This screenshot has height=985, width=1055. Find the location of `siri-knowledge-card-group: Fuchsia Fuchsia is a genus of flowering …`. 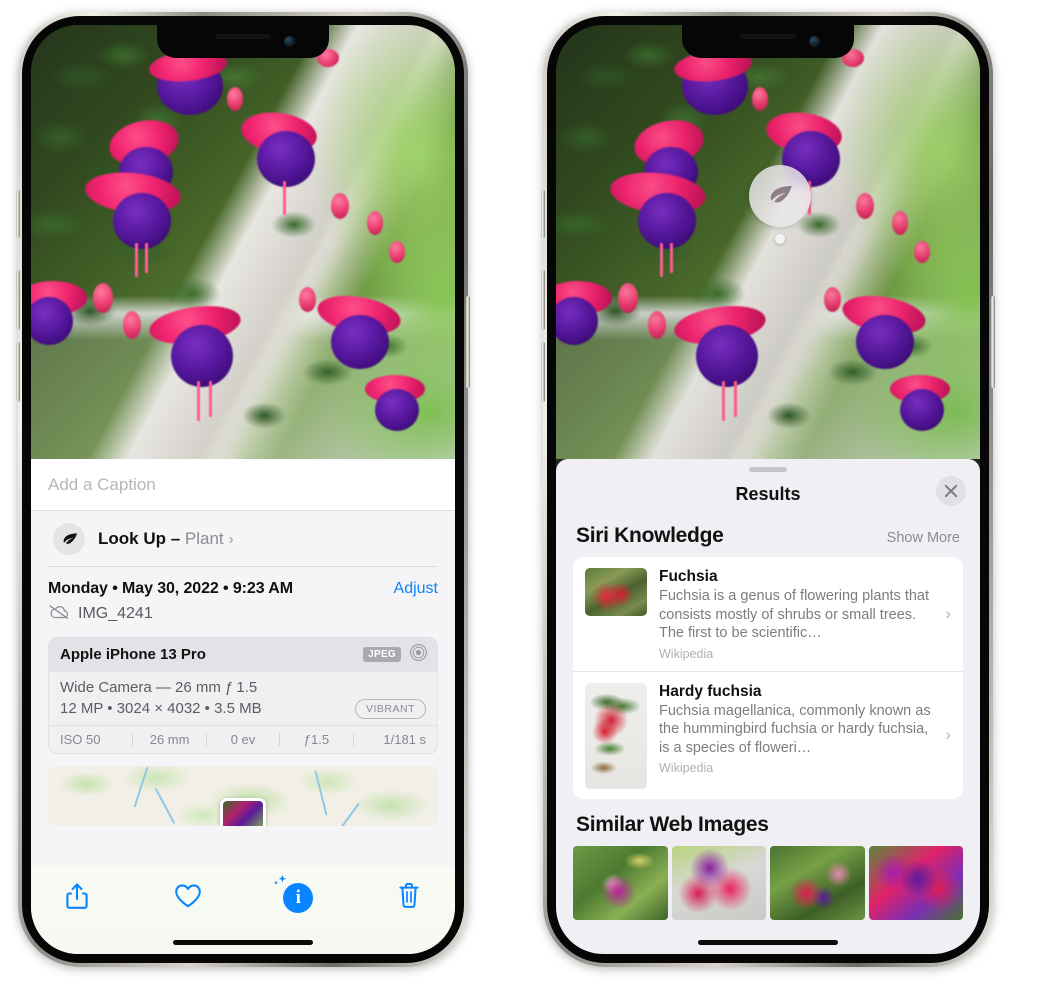

siri-knowledge-card-group: Fuchsia Fuchsia is a genus of flowering … is located at coordinates (768, 678).